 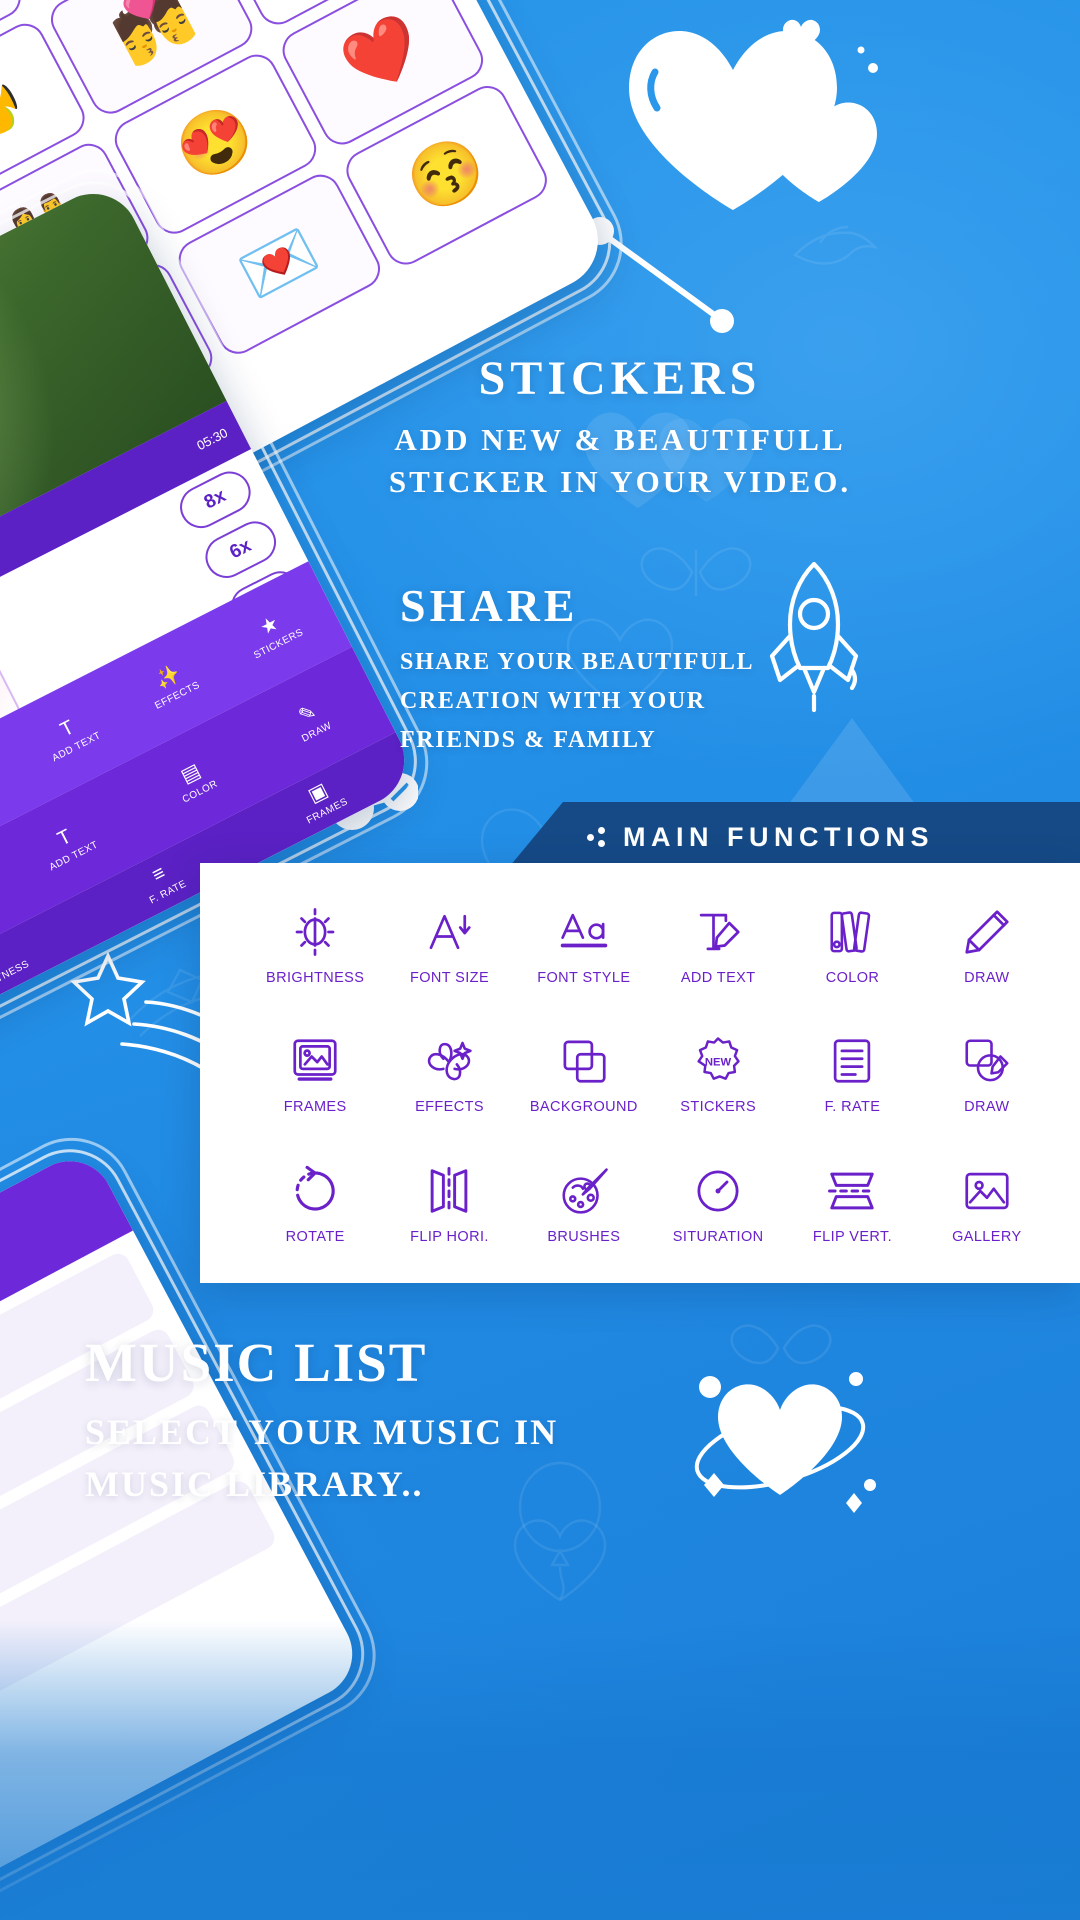 I want to click on function-label: BRIGHTNESS, so click(x=315, y=978).